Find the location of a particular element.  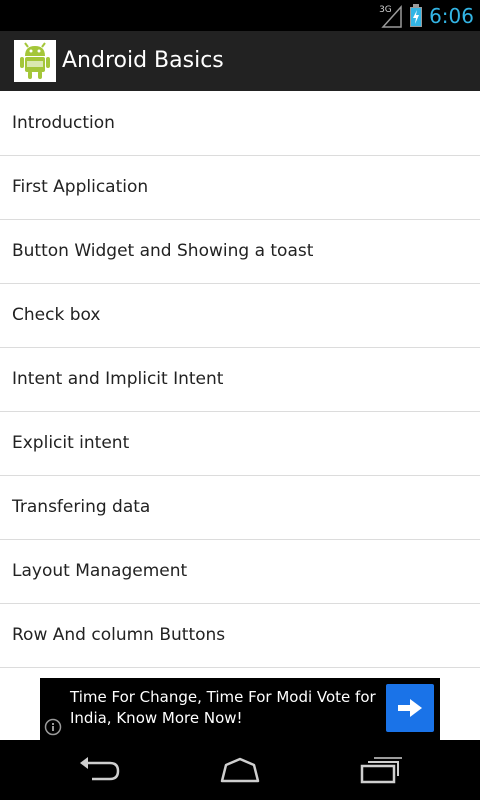

status-bar: 3G 6:06 is located at coordinates (240, 15).